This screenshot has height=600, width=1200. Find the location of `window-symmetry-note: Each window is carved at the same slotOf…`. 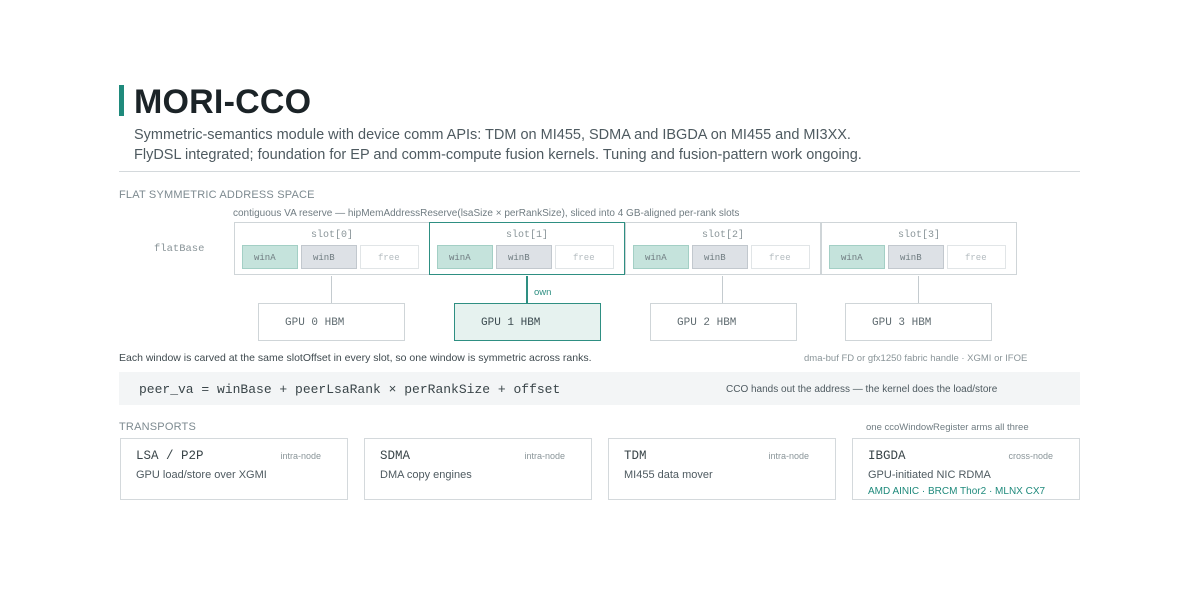

window-symmetry-note: Each window is carved at the same slotOf… is located at coordinates (355, 358).